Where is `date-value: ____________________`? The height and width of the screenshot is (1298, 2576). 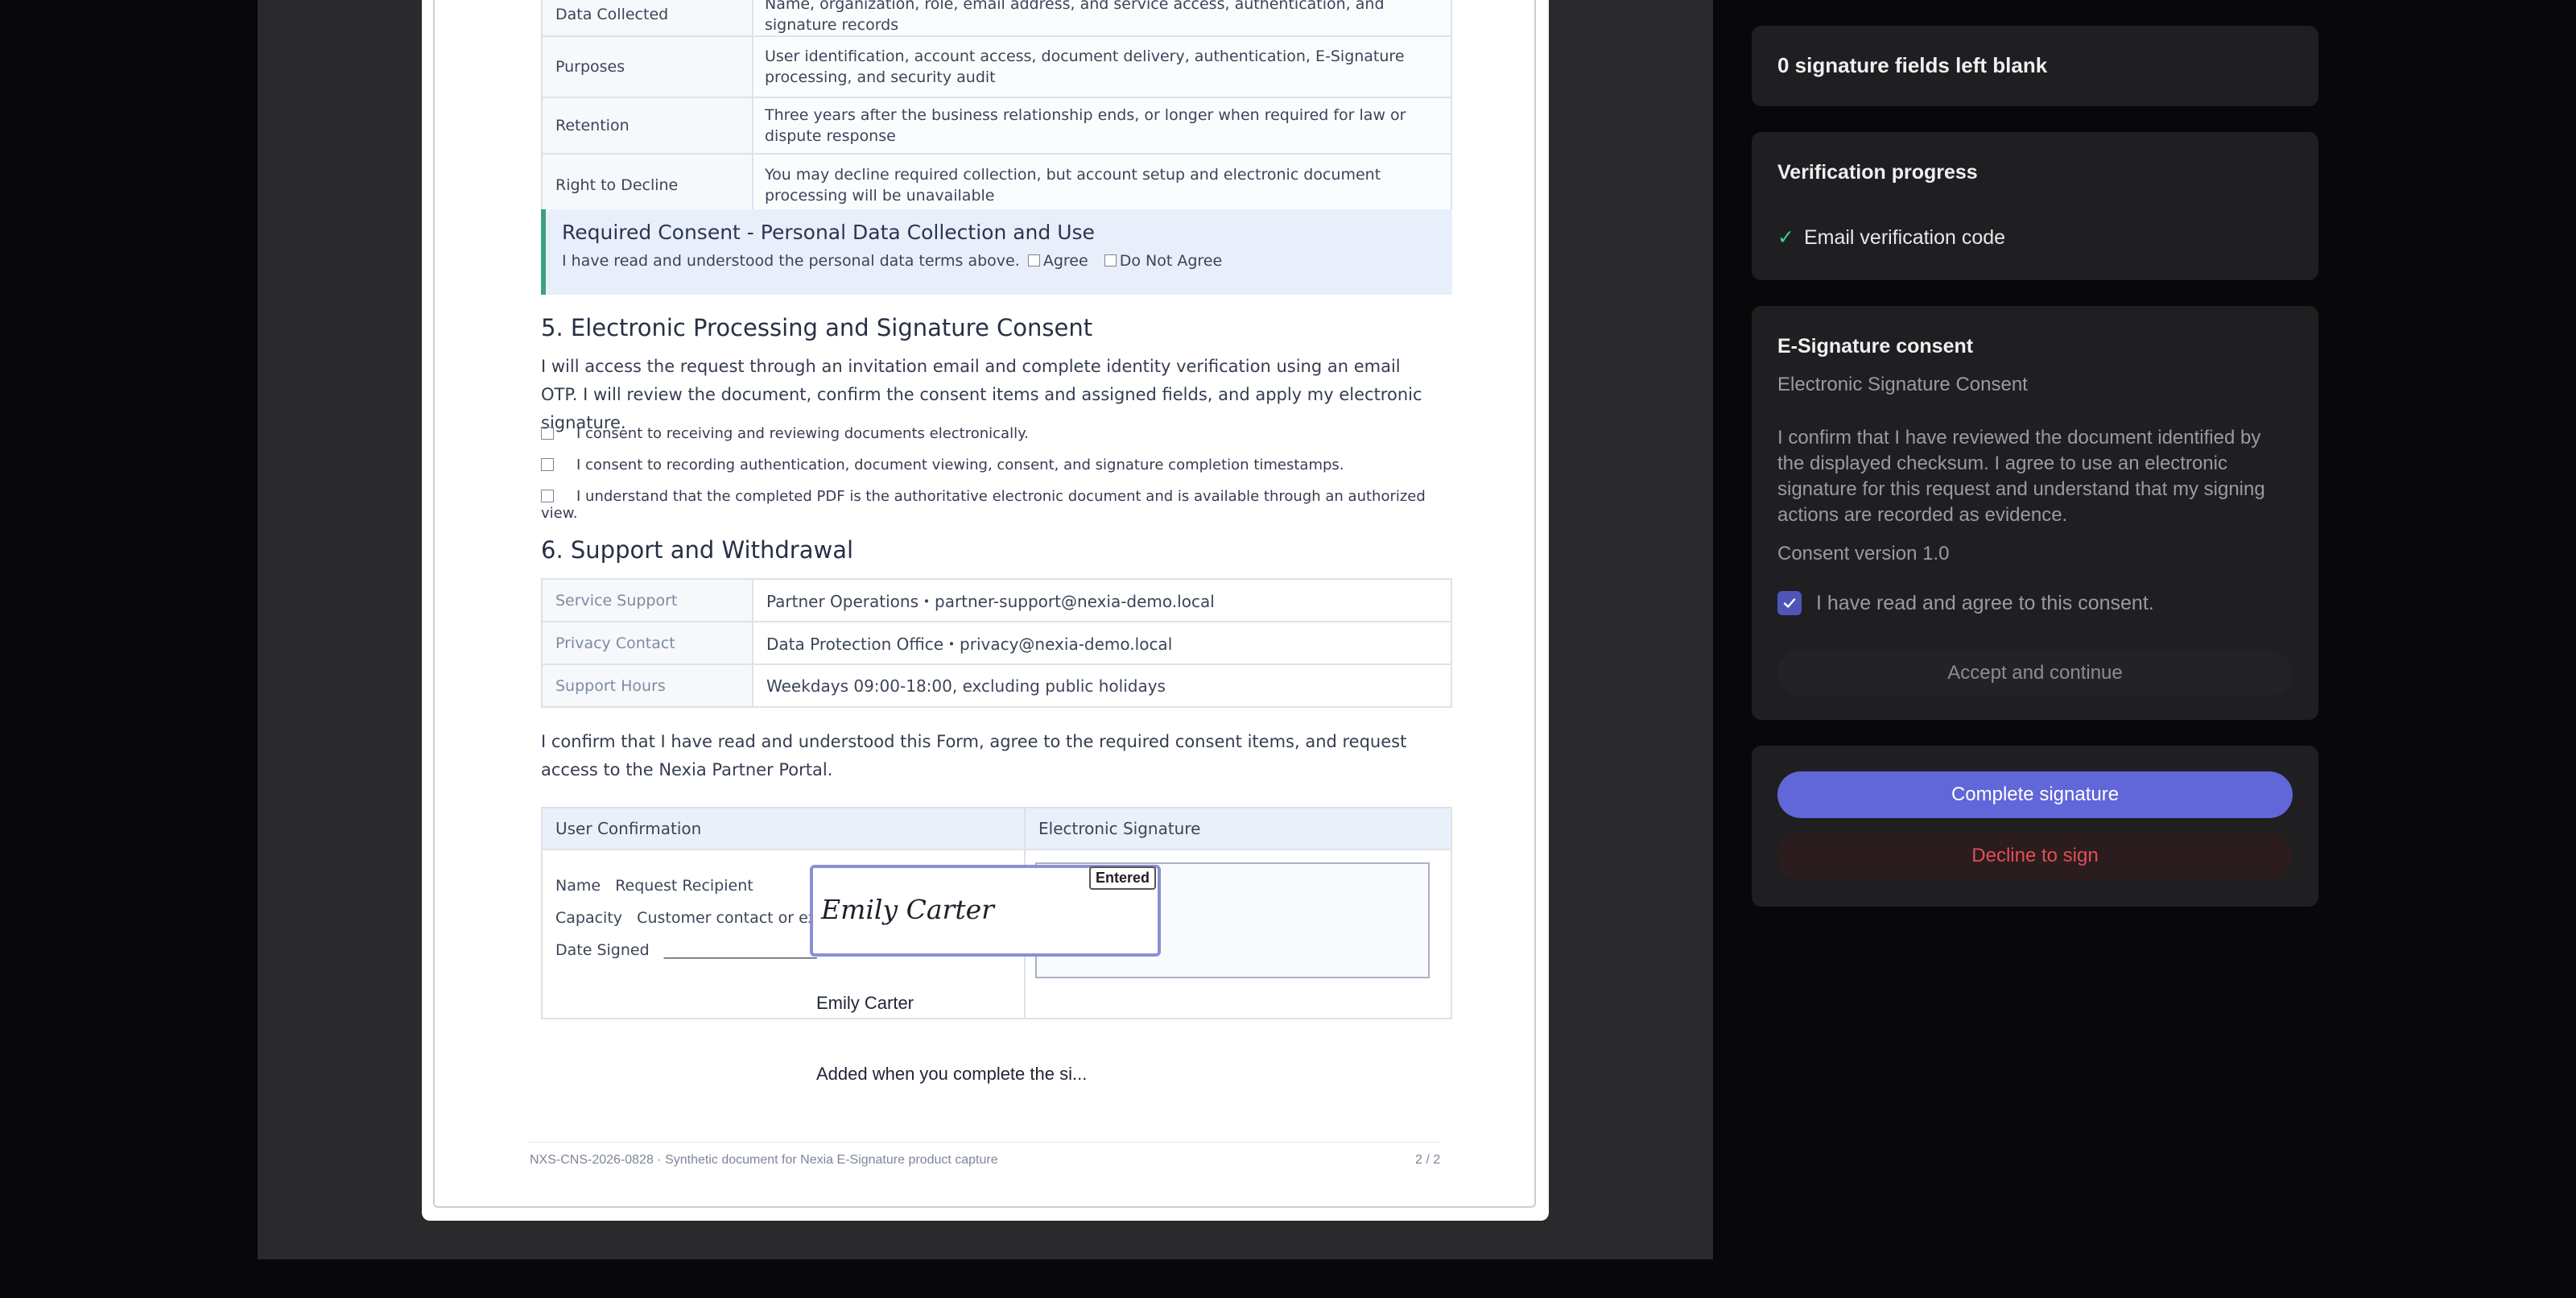
date-value: ____________________ is located at coordinates (740, 950).